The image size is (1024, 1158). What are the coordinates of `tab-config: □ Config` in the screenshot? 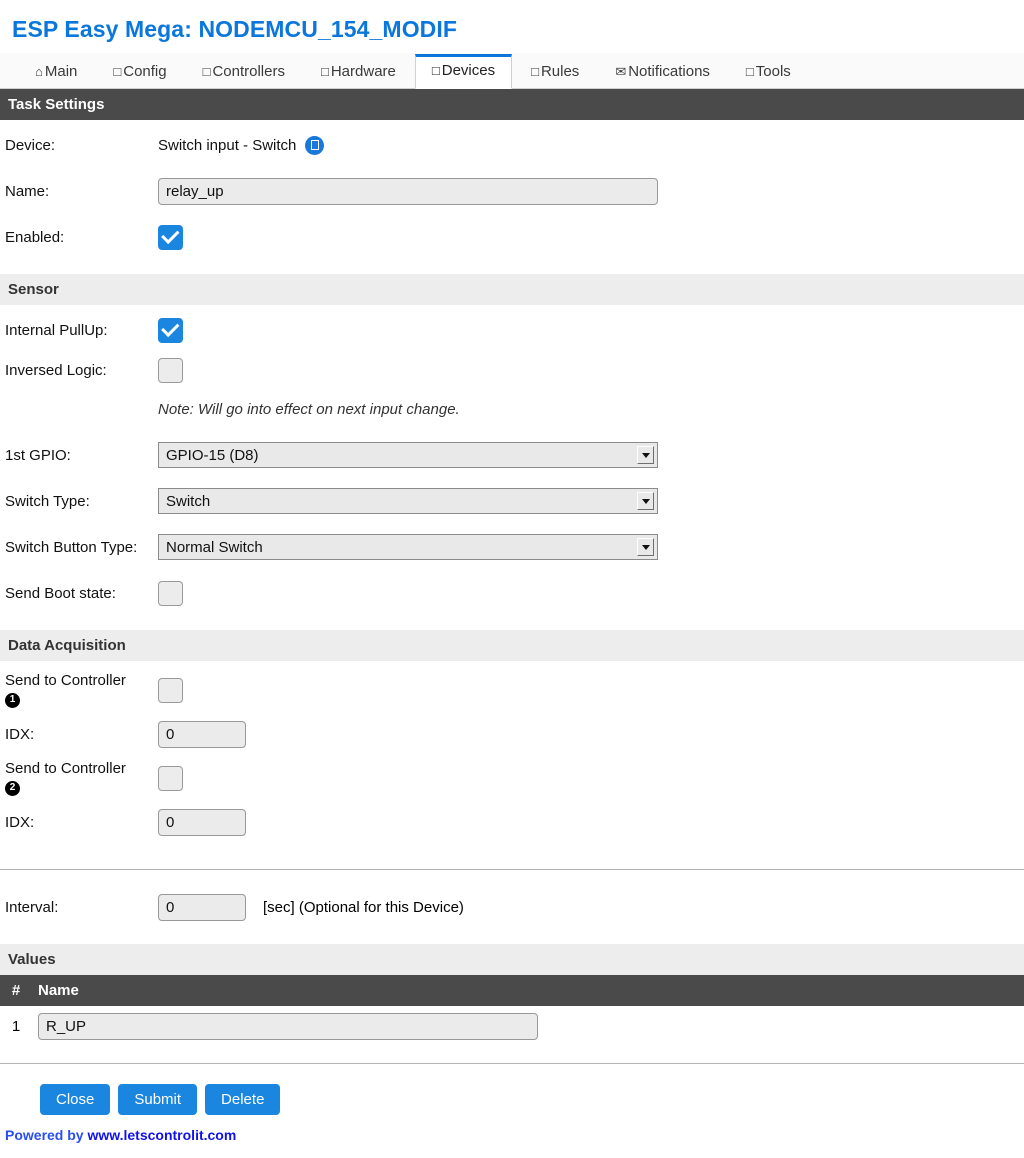 It's located at (139, 72).